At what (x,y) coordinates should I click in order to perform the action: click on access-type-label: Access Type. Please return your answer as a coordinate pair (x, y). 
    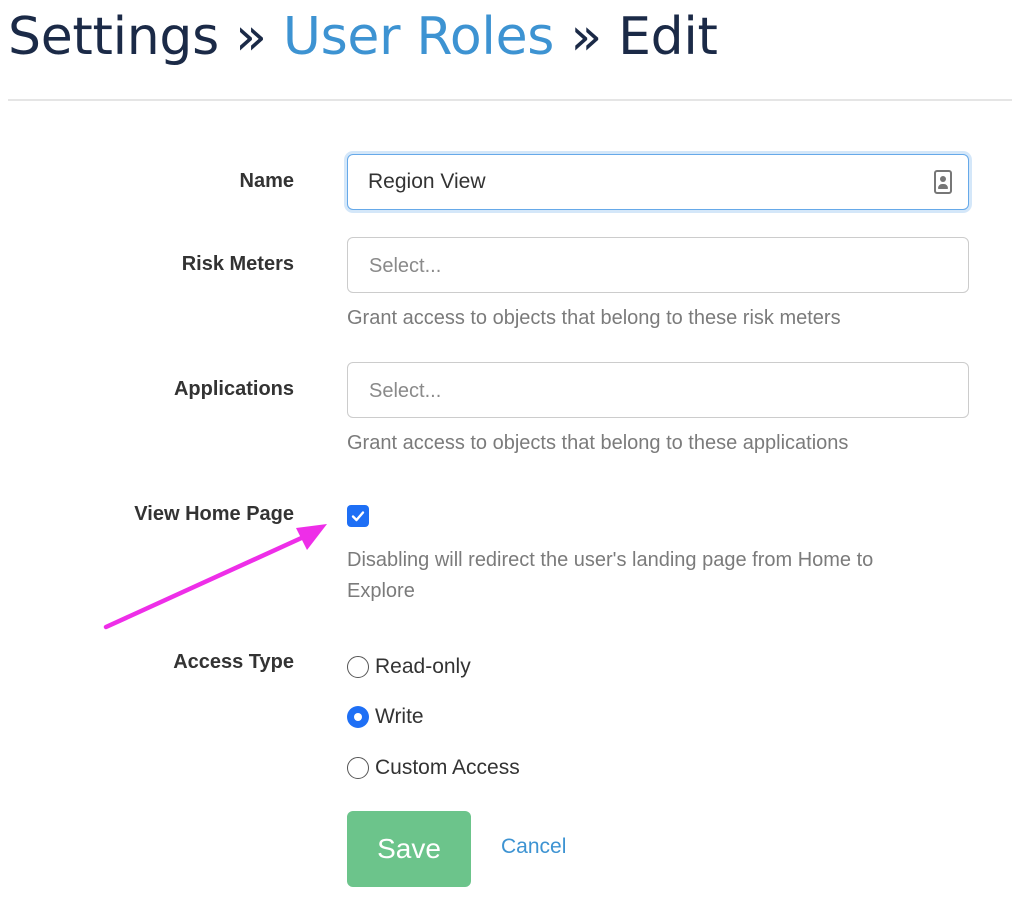
    Looking at the image, I should click on (233, 662).